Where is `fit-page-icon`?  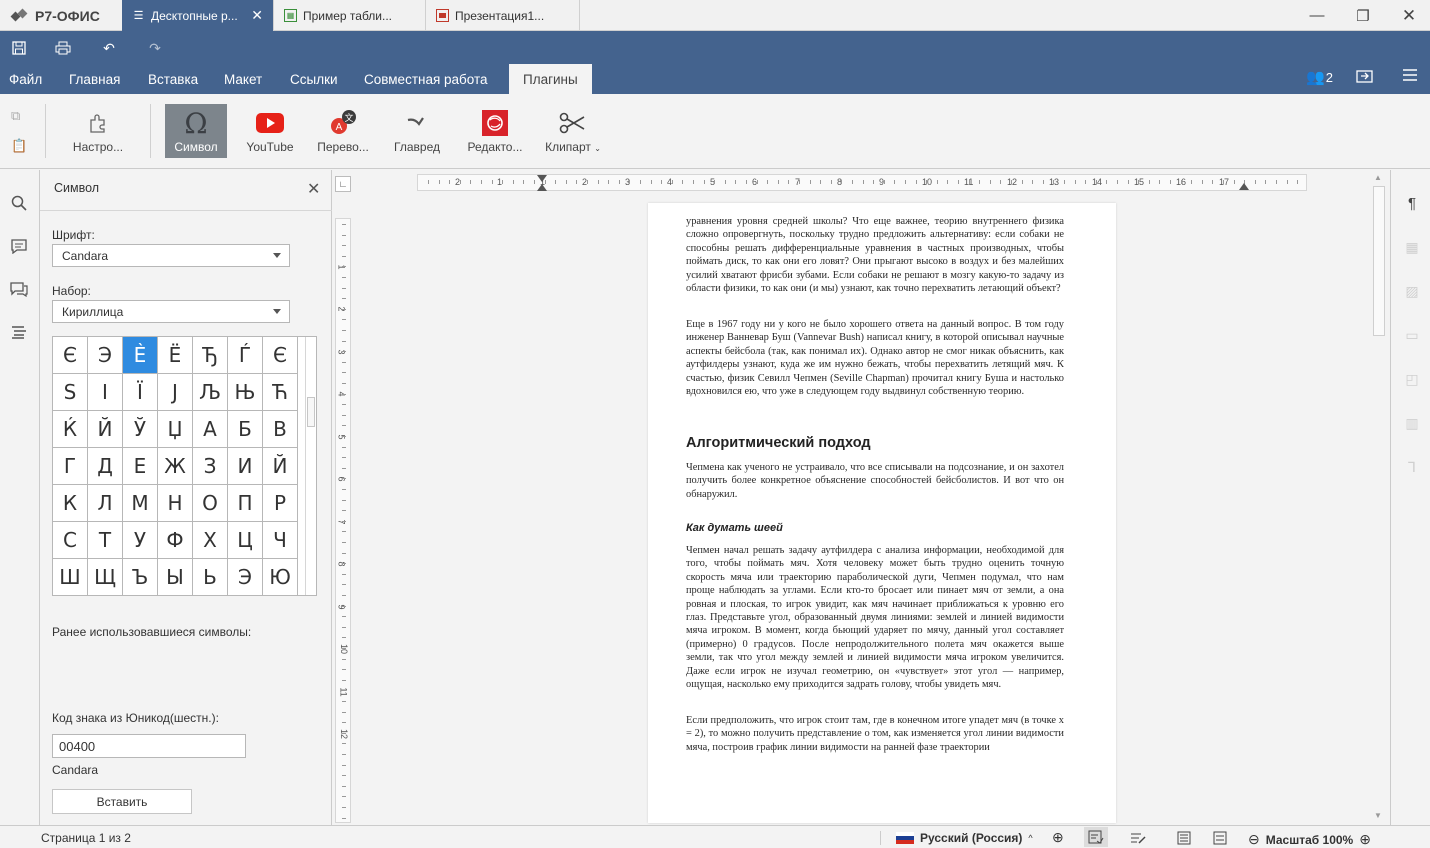 fit-page-icon is located at coordinates (1184, 839).